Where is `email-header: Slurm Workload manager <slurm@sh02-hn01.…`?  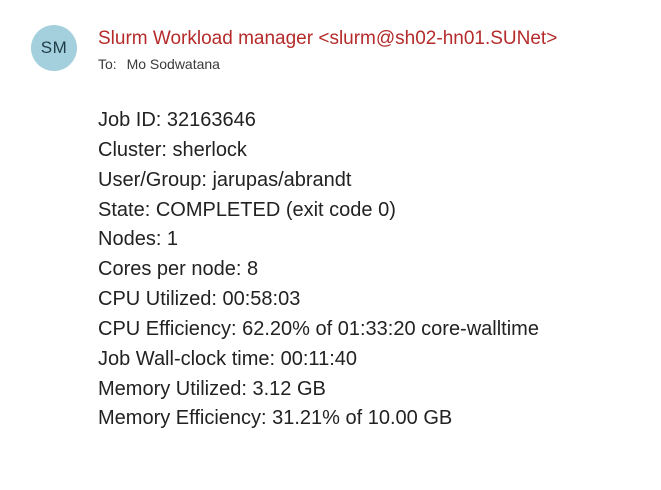 email-header: Slurm Workload manager <slurm@sh02-hn01.… is located at coordinates (327, 49).